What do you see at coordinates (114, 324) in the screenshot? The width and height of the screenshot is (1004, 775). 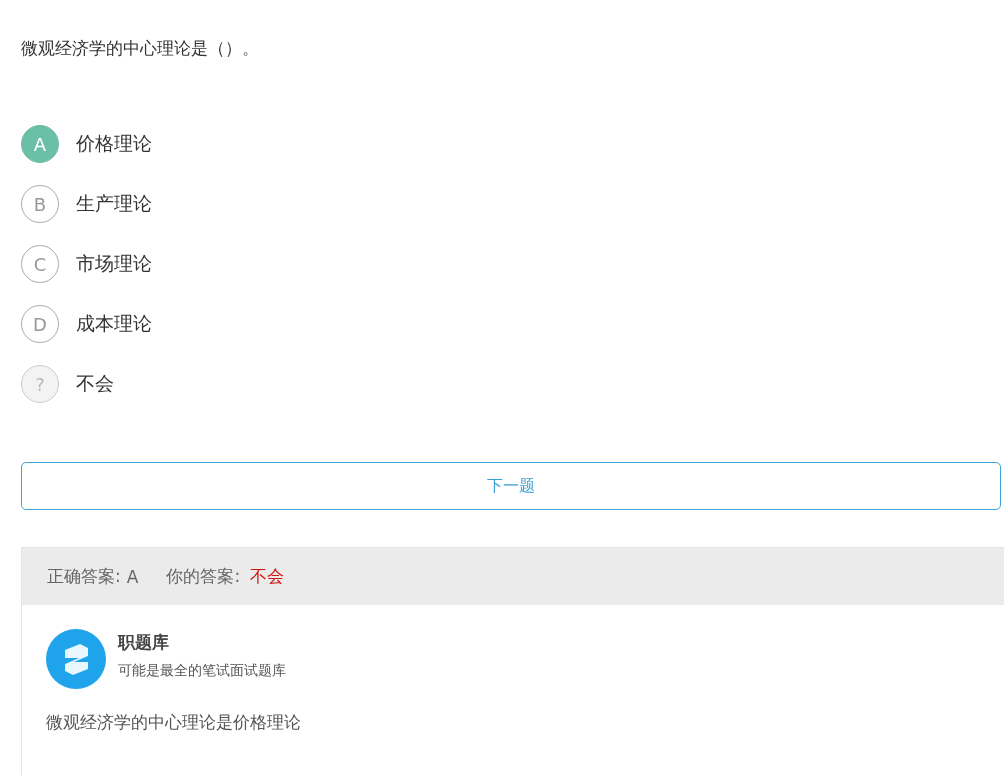 I see `option-label: 成本理论` at bounding box center [114, 324].